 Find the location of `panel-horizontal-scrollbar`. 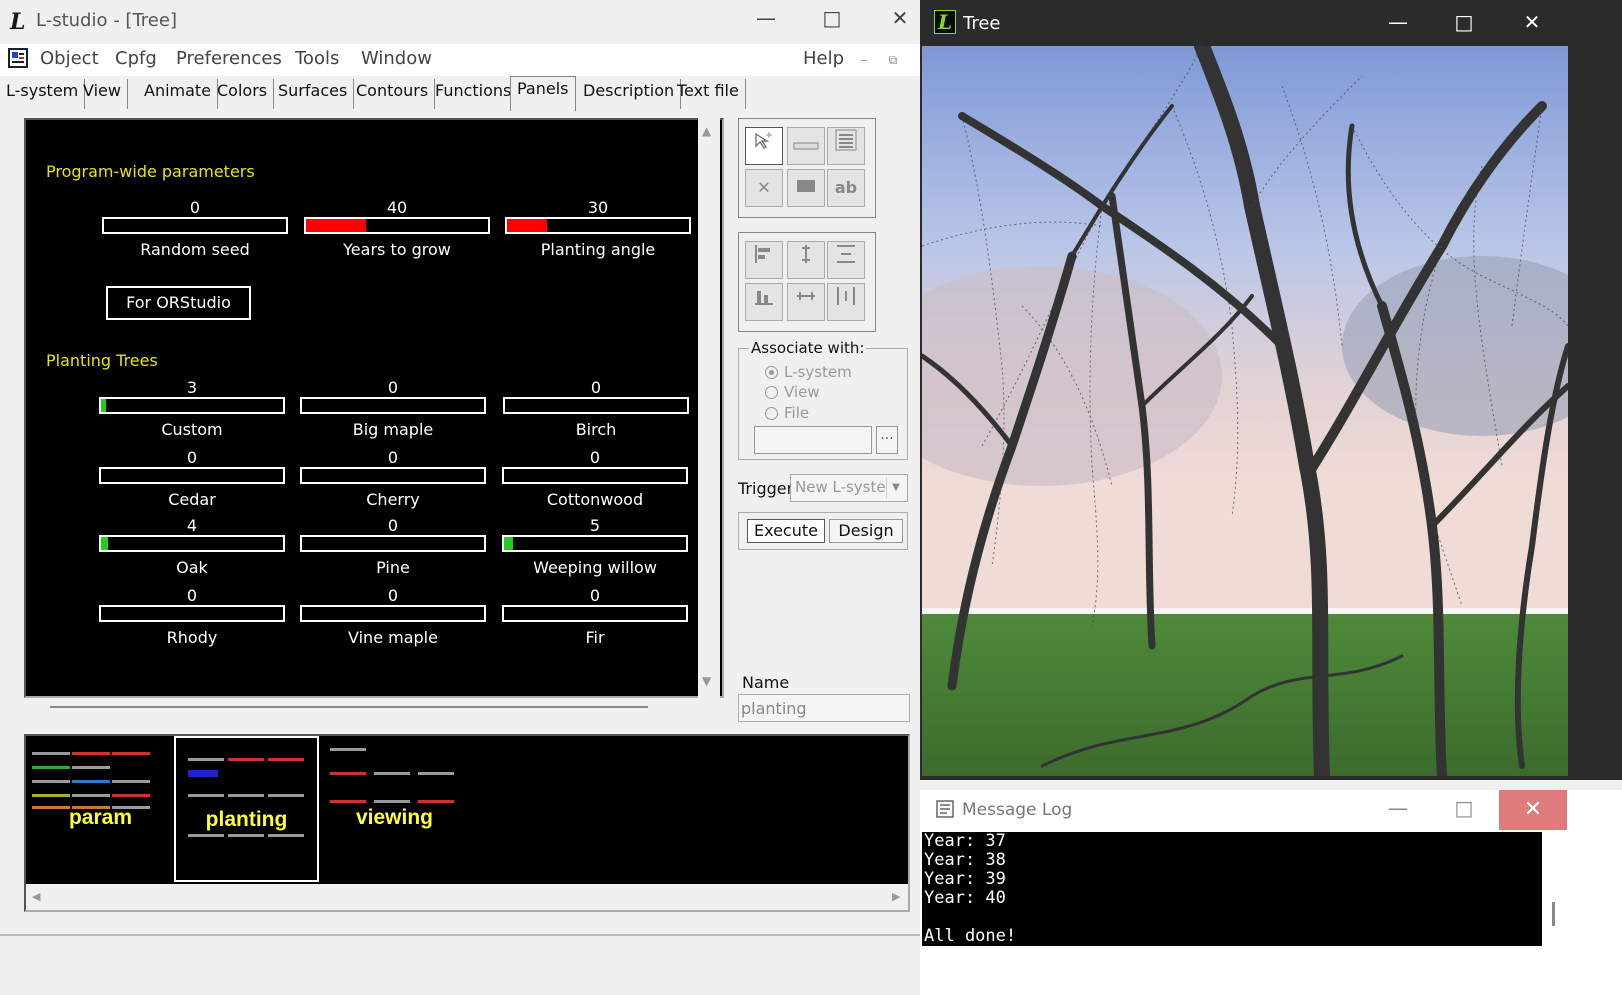

panel-horizontal-scrollbar is located at coordinates (349, 707).